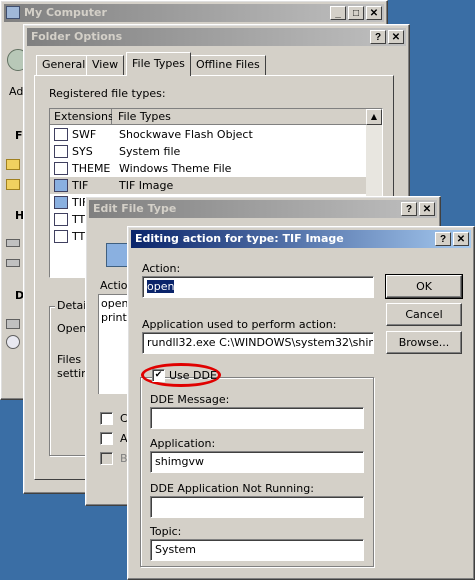 The width and height of the screenshot is (475, 580). What do you see at coordinates (258, 343) in the screenshot?
I see `application-path-input: rundll32.exe C:\WINDOWS\system32\shimgvw` at bounding box center [258, 343].